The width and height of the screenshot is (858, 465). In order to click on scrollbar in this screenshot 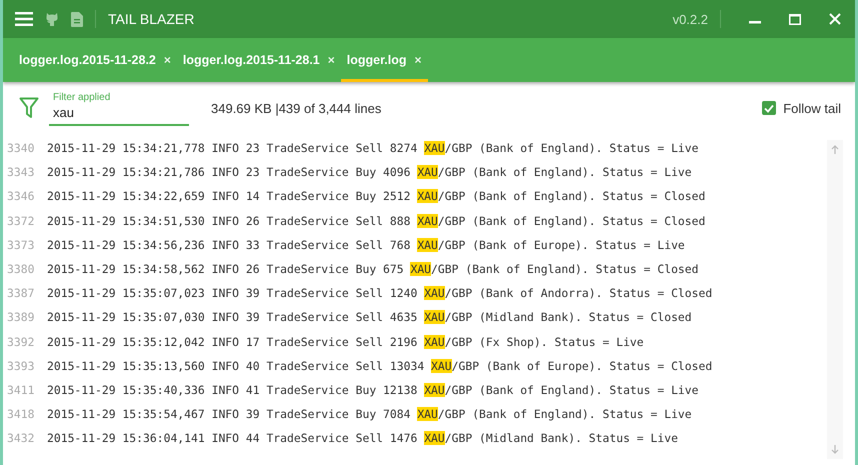, I will do `click(835, 299)`.